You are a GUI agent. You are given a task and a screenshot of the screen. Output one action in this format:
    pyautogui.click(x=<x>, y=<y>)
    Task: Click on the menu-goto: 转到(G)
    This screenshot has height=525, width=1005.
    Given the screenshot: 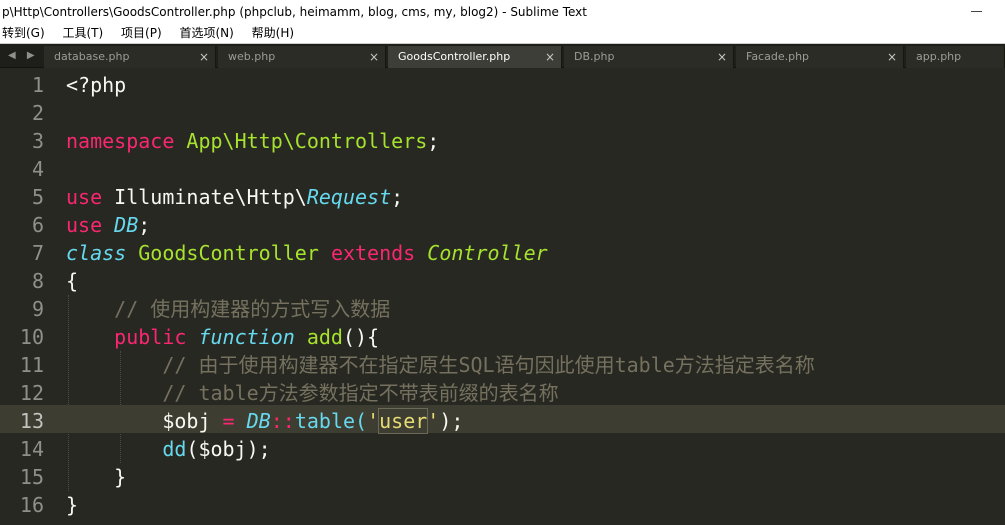 What is the action you would take?
    pyautogui.click(x=23, y=33)
    